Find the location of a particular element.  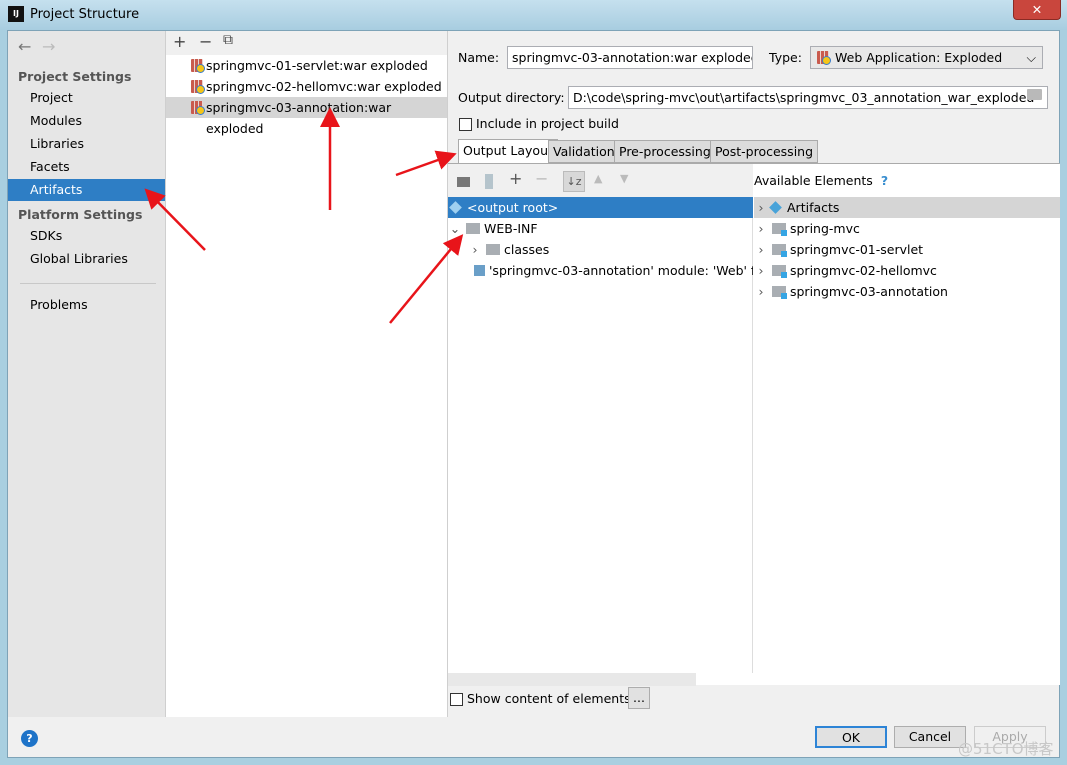

artifacts-icon is located at coordinates (775, 207).